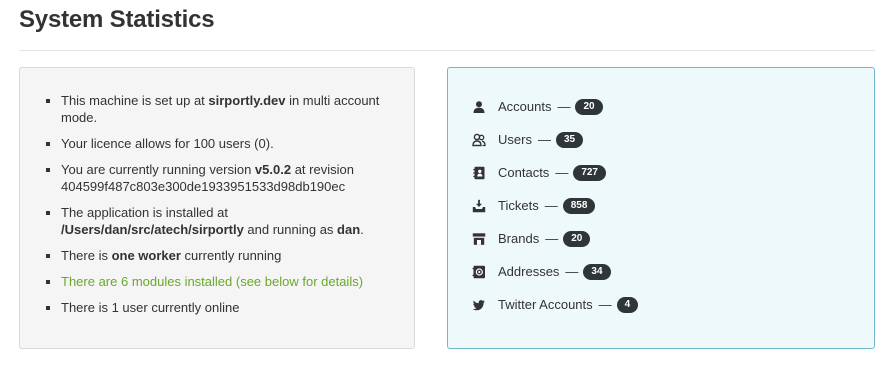 This screenshot has width=894, height=369. I want to click on count-badge: 727, so click(589, 172).